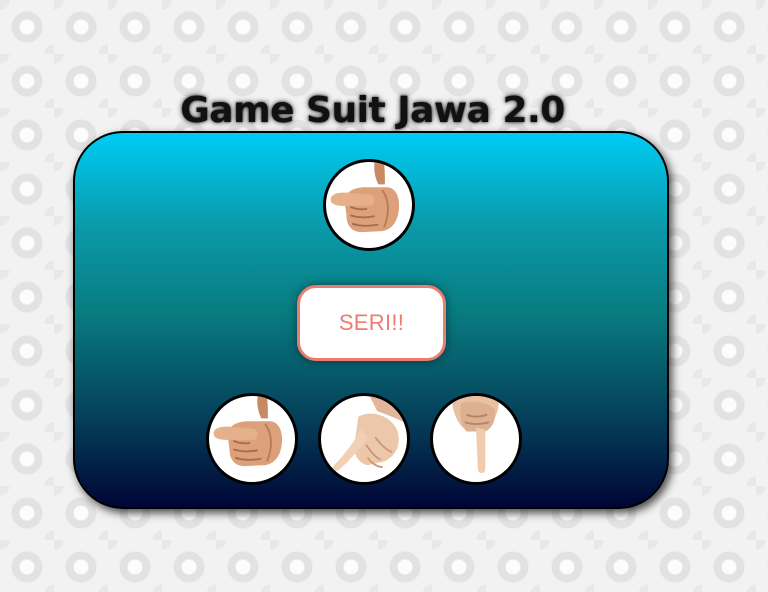 The height and width of the screenshot is (592, 768). I want to click on choice-pinky-finger-button, so click(476, 439).